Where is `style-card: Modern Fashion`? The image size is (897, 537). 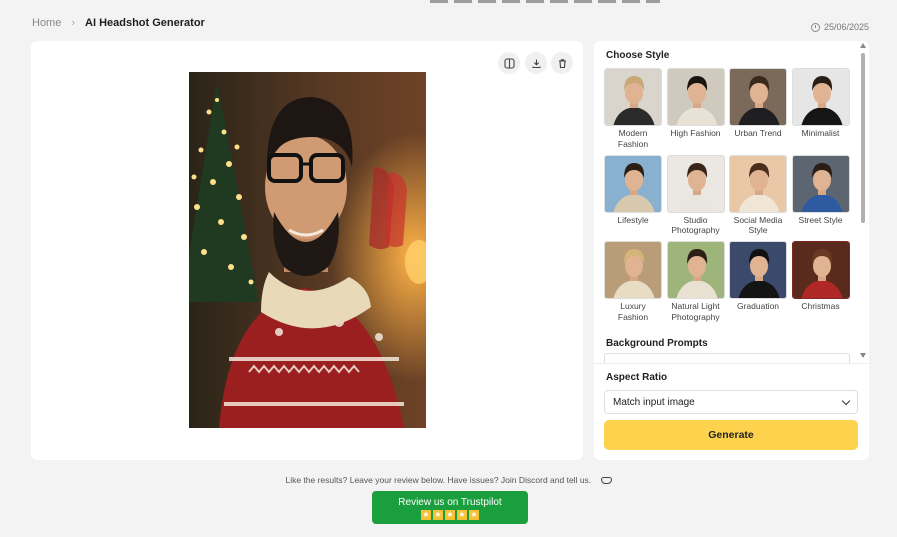
style-card: Modern Fashion is located at coordinates (633, 108).